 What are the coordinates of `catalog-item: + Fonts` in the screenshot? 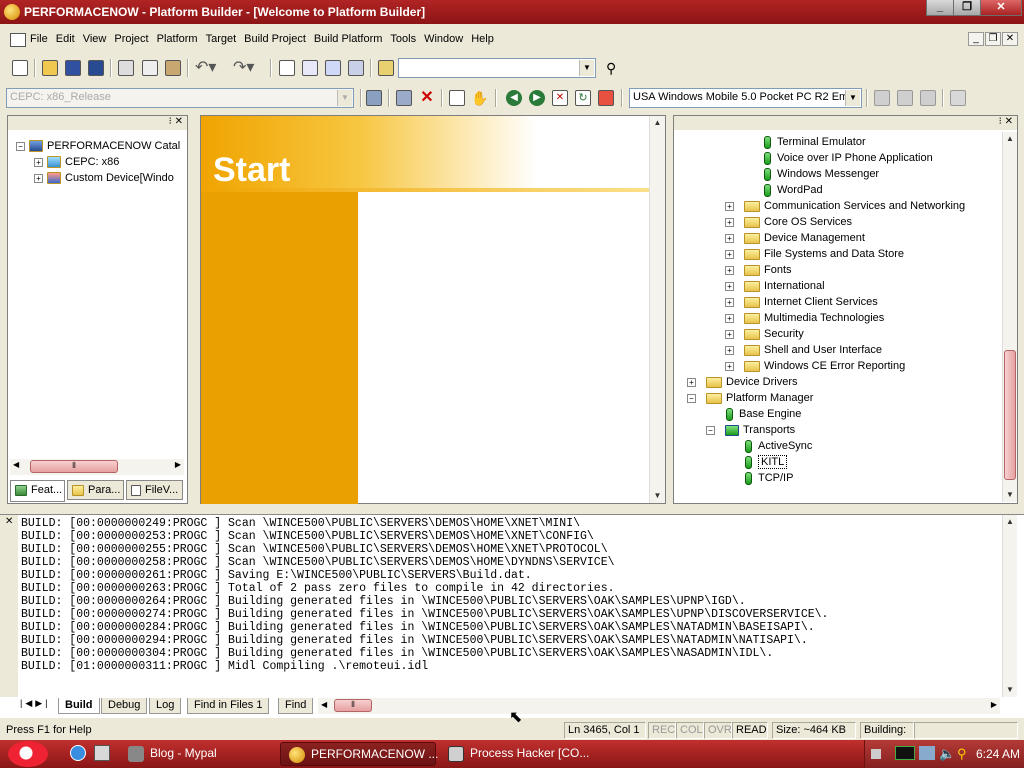 It's located at (758, 270).